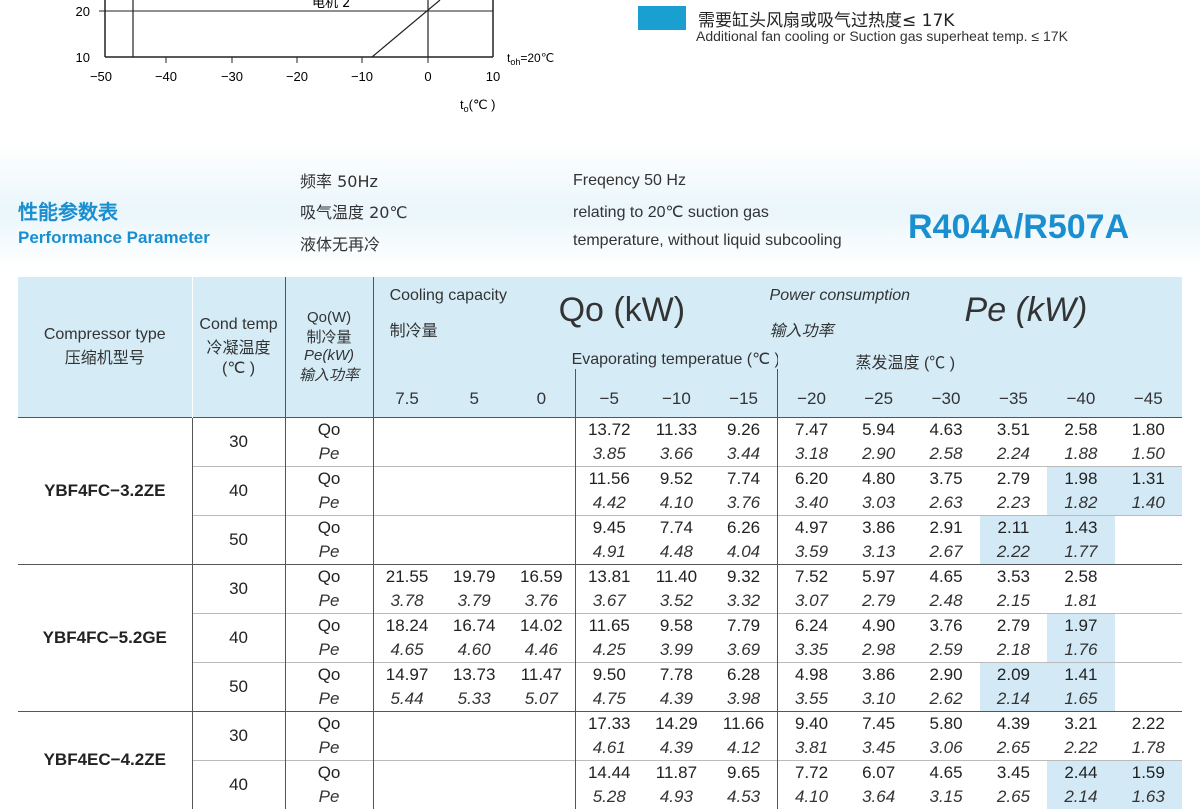 This screenshot has width=1200, height=809. What do you see at coordinates (744, 735) in the screenshot?
I see `data-cell: 11.66 4.12` at bounding box center [744, 735].